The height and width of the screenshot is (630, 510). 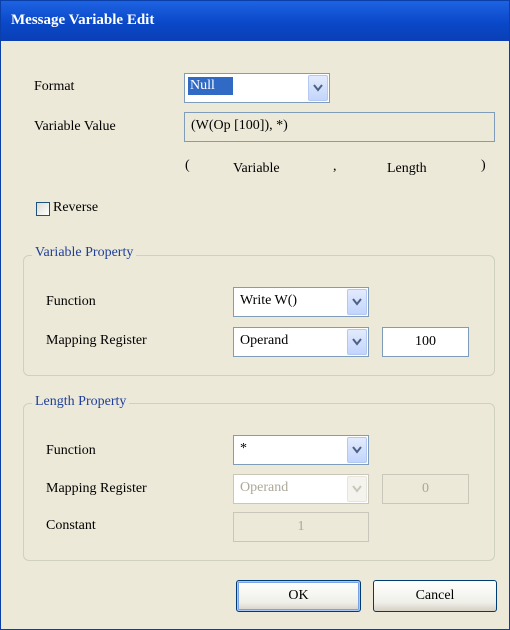 I want to click on length-mapping-dropdown-button, so click(x=357, y=489).